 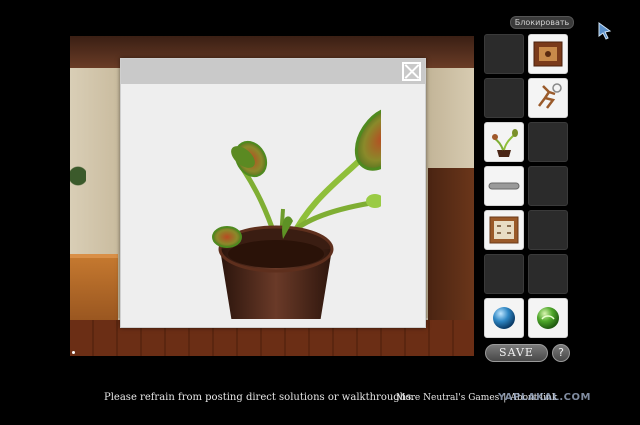 I want to click on green-orb-icon, so click(x=548, y=318).